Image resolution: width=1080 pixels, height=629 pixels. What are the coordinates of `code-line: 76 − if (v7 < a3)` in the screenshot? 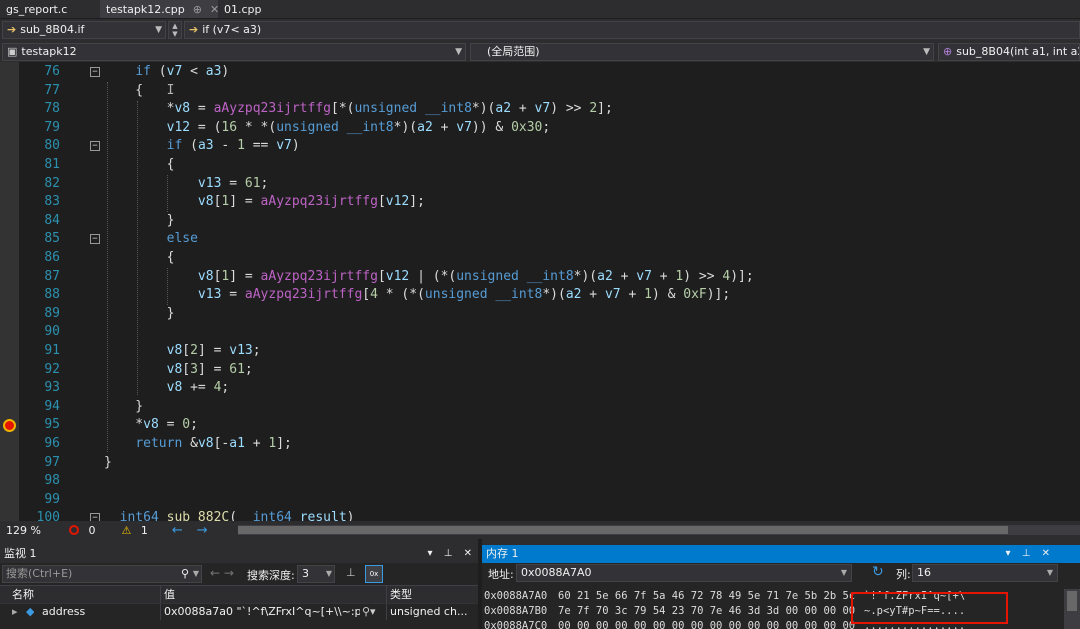 It's located at (540, 72).